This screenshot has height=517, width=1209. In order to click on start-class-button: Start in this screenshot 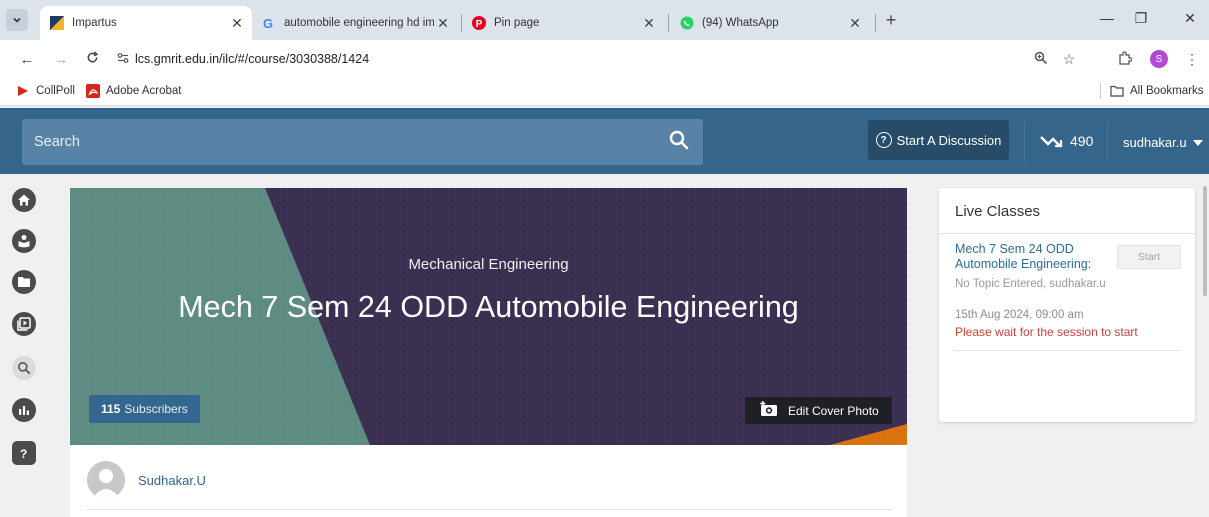, I will do `click(1149, 257)`.